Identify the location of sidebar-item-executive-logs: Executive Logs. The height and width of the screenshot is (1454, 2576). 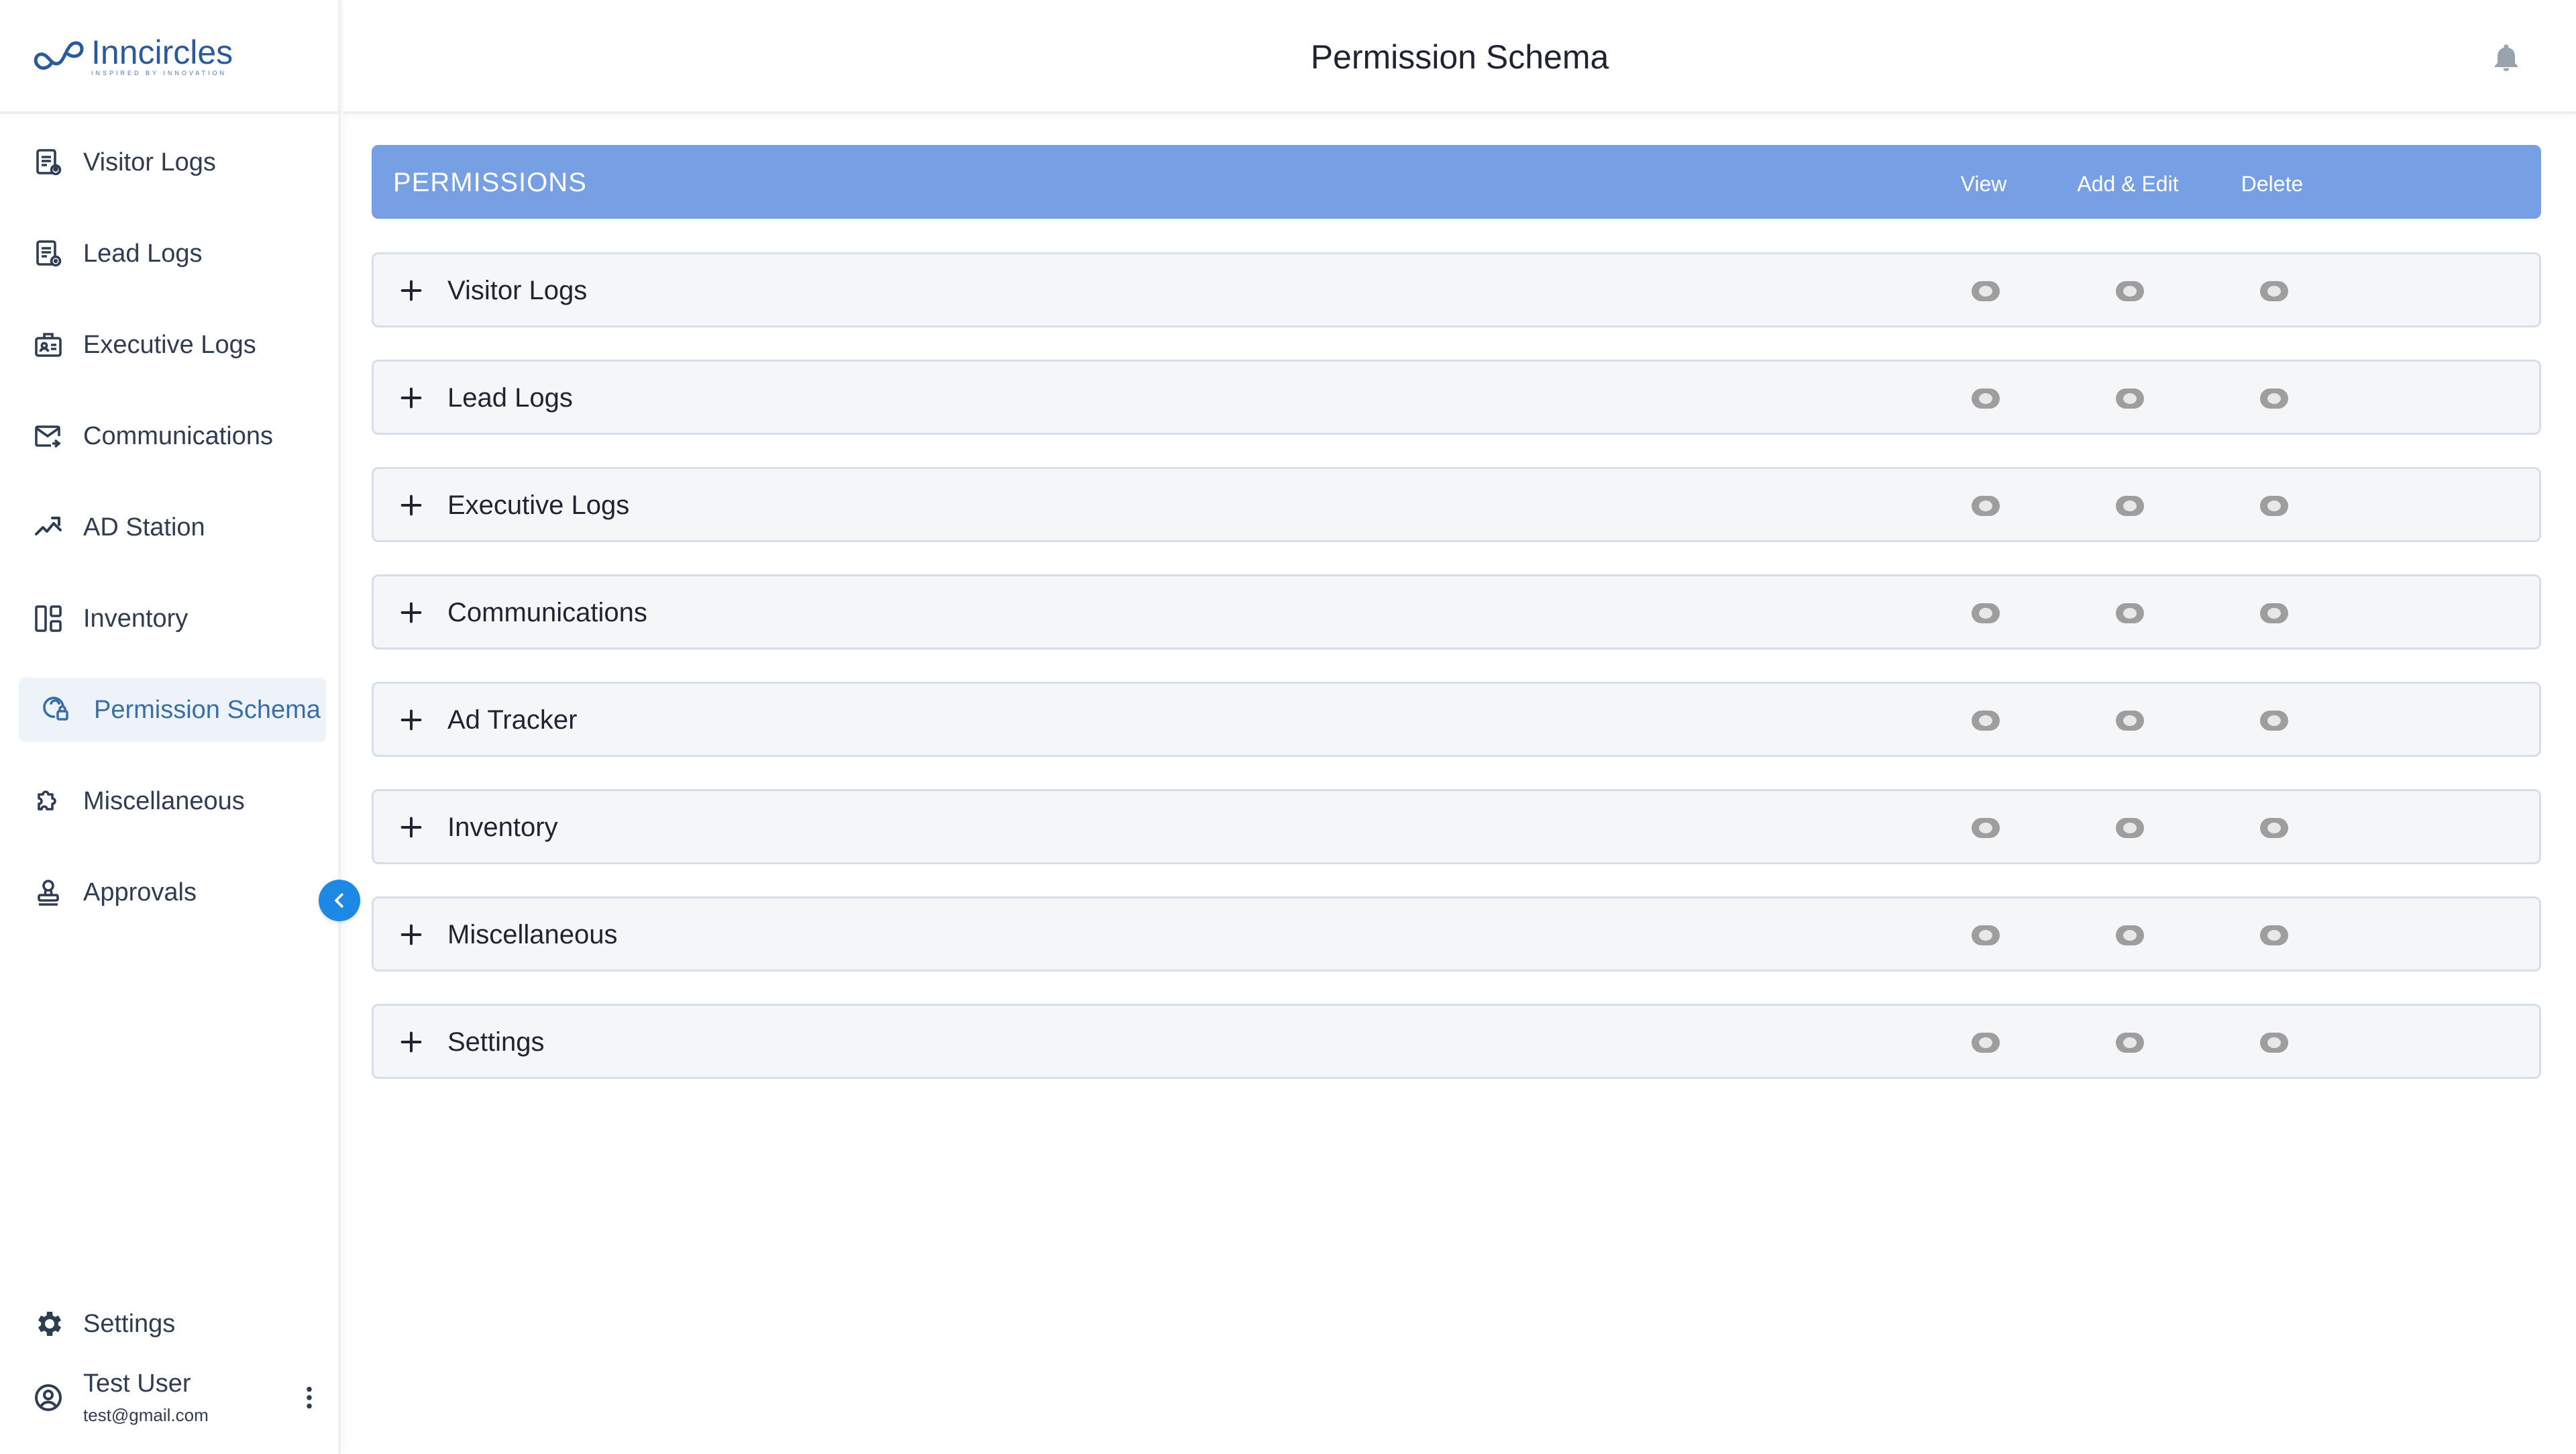
(172, 345).